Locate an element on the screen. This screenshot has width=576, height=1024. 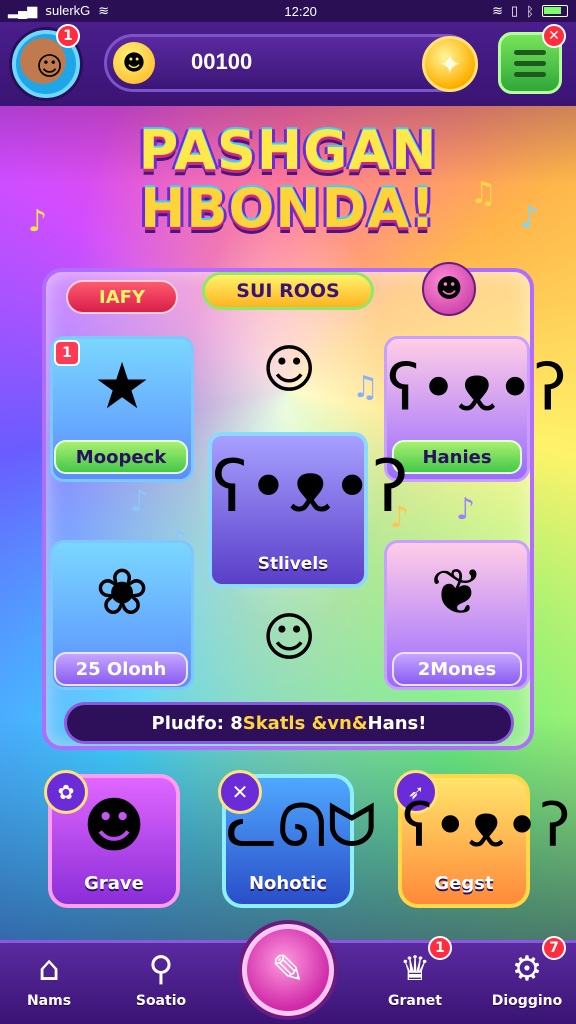
play-icon: ✎ is located at coordinates (288, 970).